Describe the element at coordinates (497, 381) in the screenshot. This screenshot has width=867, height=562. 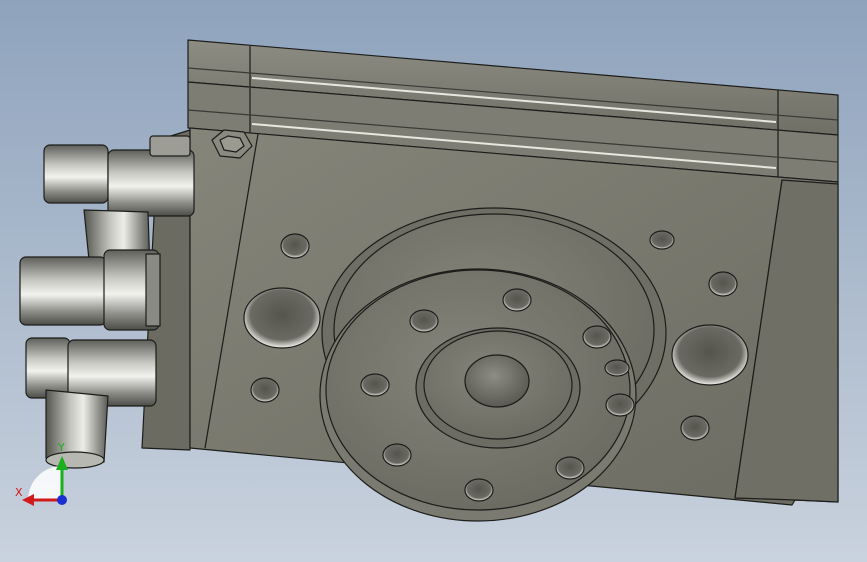
I see `center-bore` at that location.